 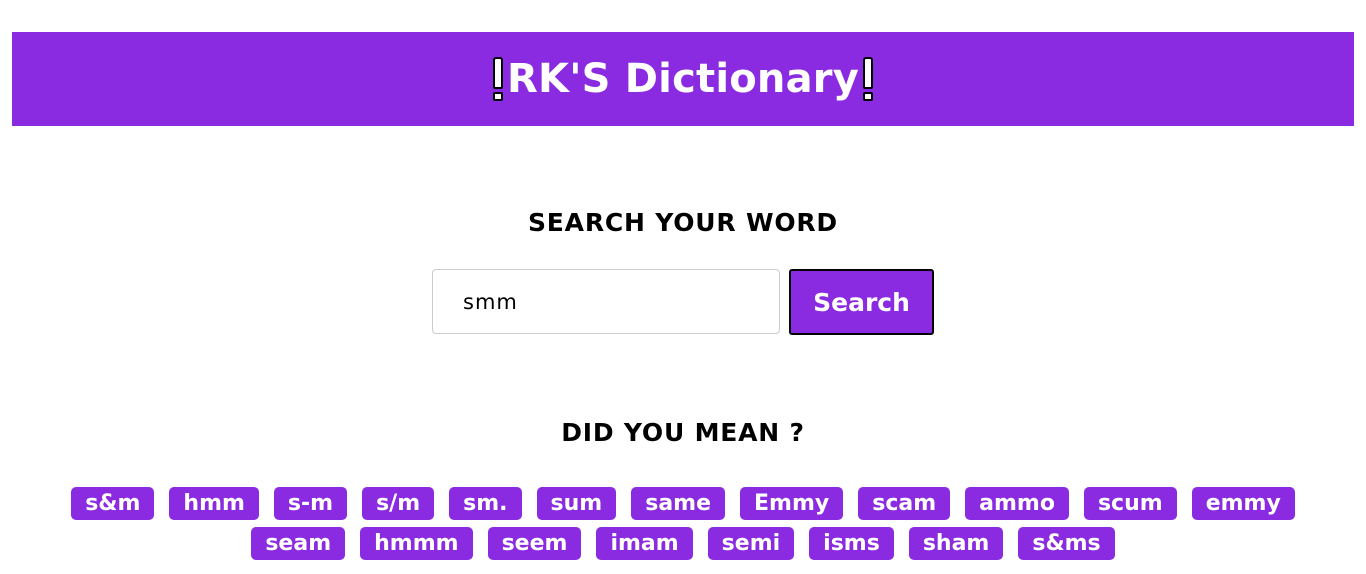 I want to click on suggestion-chip: scum, so click(x=1130, y=503).